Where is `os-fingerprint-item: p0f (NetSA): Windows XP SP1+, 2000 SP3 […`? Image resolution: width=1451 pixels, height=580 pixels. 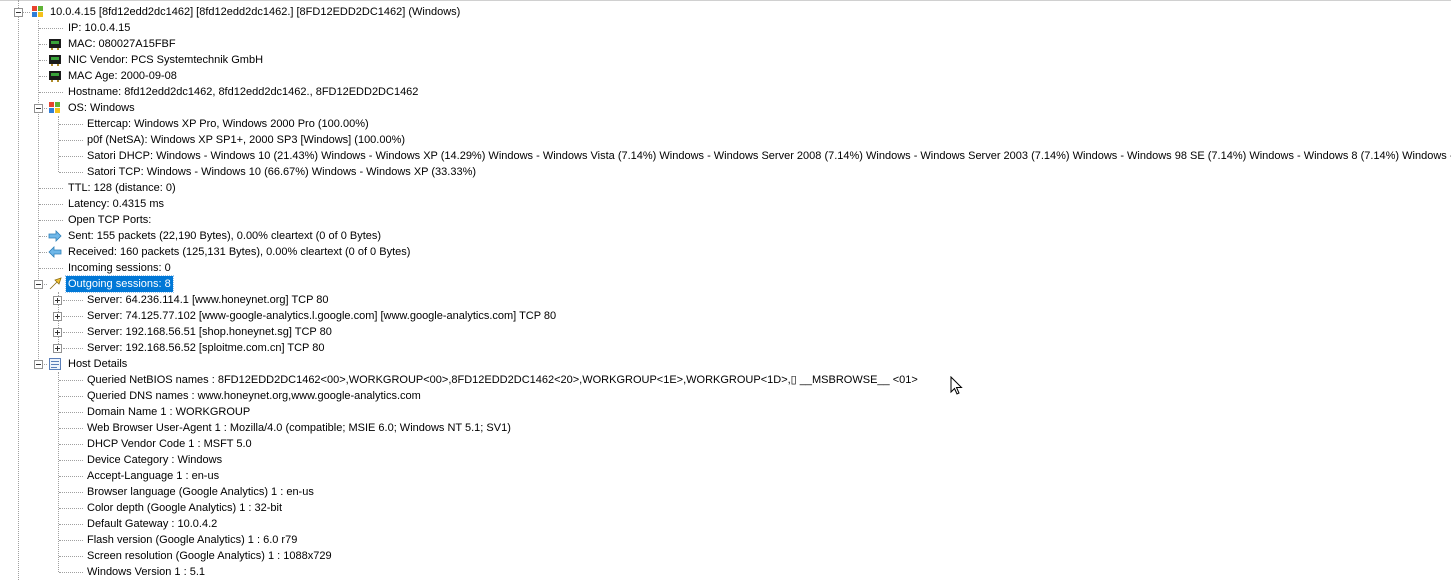 os-fingerprint-item: p0f (NetSA): Windows XP SP1+, 2000 SP3 [… is located at coordinates (246, 140).